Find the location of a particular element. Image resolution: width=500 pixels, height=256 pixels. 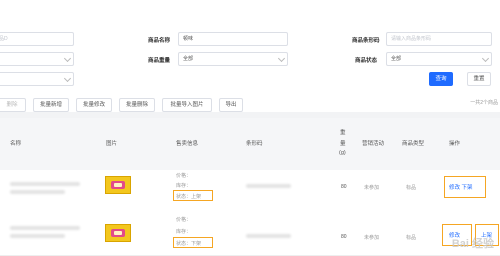

batch-edit-button: 批量修改 is located at coordinates (94, 105).